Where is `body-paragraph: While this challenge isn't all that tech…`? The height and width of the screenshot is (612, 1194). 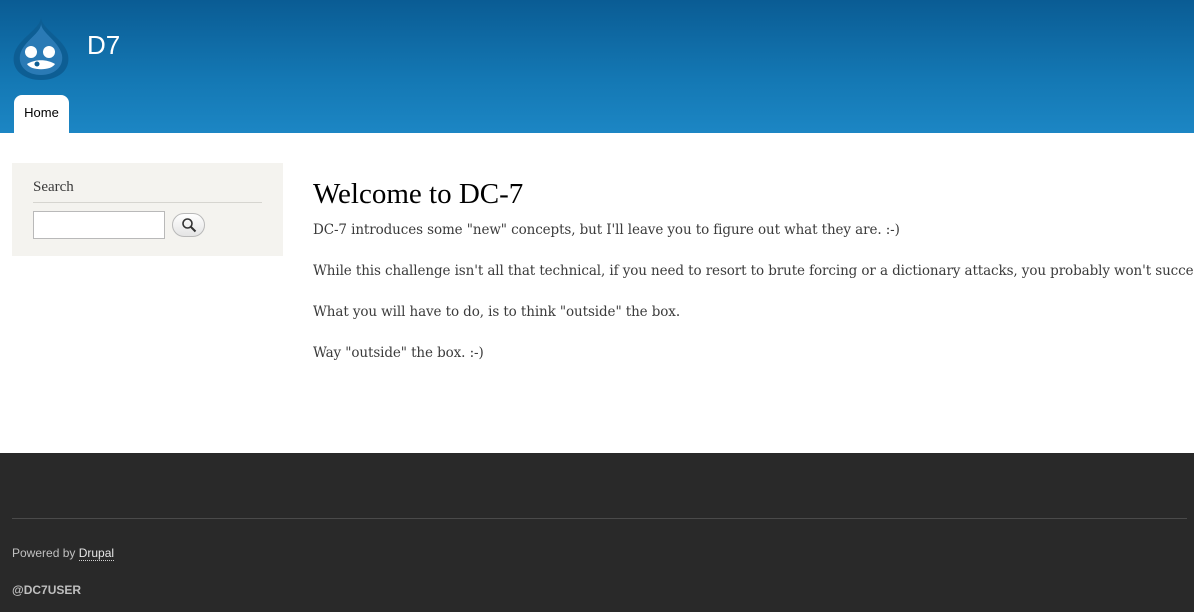 body-paragraph: While this challenge isn't all that tech… is located at coordinates (753, 271).